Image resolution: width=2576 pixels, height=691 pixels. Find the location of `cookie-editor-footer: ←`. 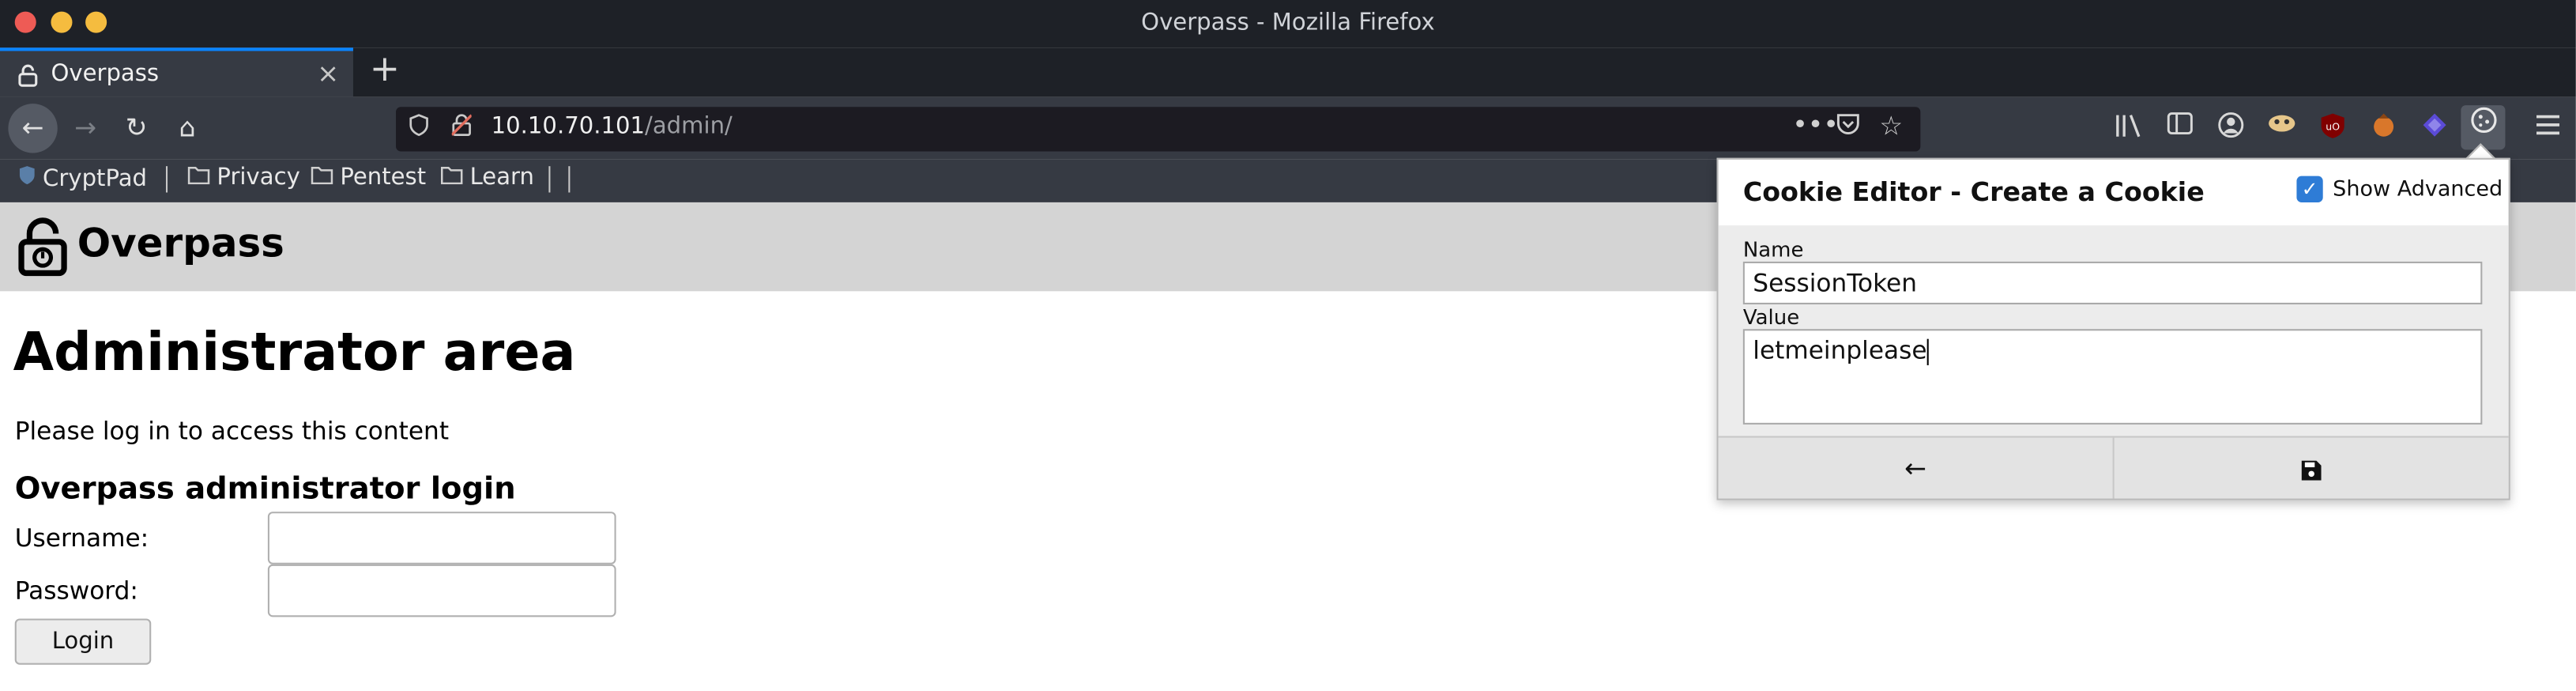

cookie-editor-footer: ← is located at coordinates (2113, 467).